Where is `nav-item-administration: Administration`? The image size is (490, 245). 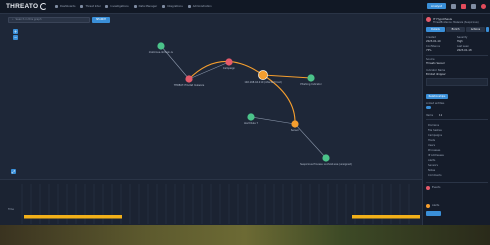 nav-item-administration: Administration is located at coordinates (199, 6).